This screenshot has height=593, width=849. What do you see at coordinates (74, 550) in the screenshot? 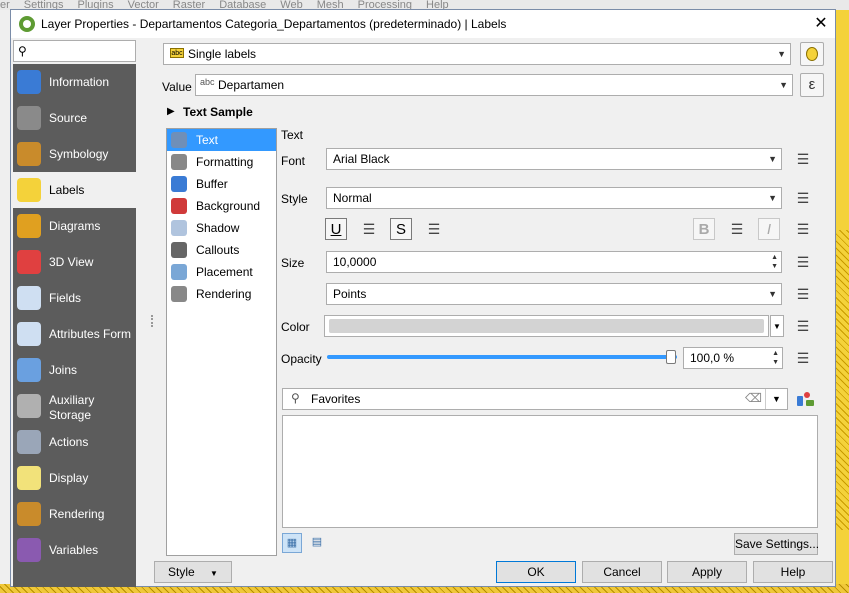
I see `sidebar-item-variables: Variables` at bounding box center [74, 550].